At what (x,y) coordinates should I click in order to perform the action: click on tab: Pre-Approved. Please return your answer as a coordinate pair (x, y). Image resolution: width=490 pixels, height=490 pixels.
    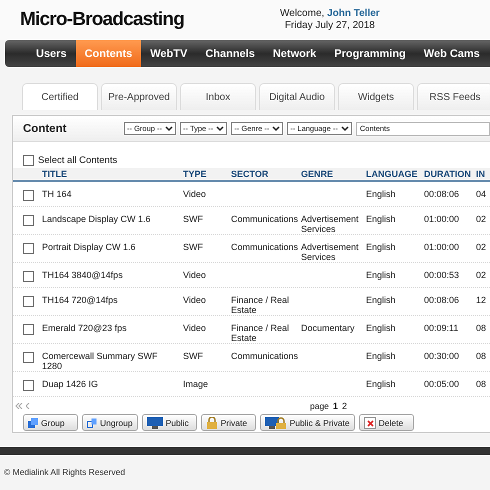
    Looking at the image, I should click on (139, 96).